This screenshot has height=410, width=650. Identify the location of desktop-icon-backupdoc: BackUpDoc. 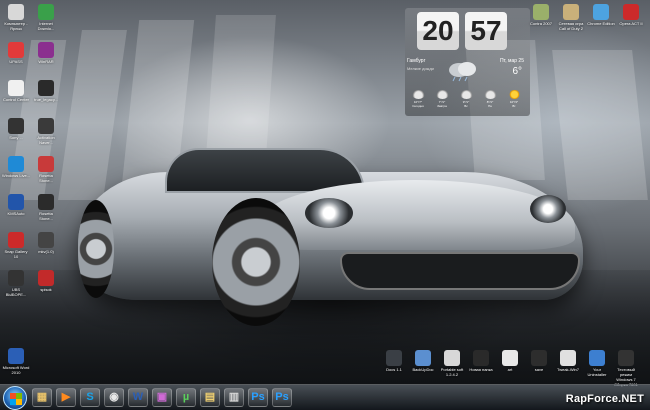
(423, 361).